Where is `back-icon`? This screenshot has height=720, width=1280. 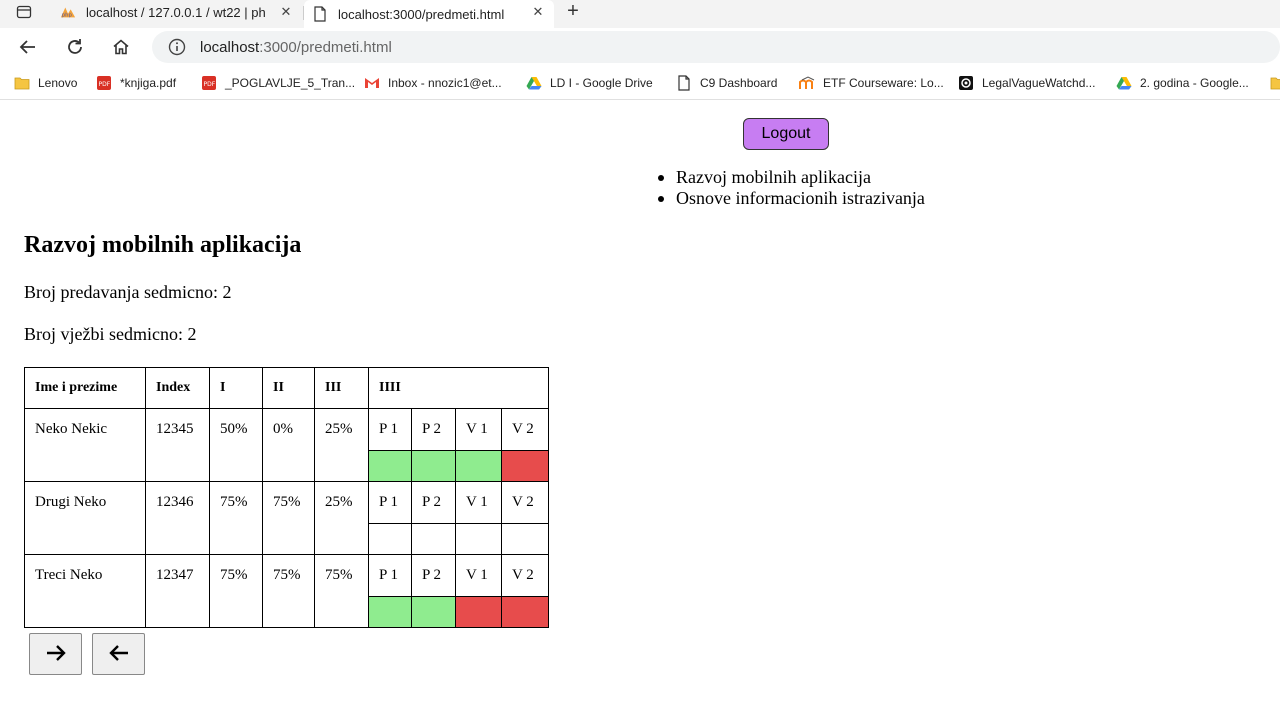 back-icon is located at coordinates (28, 47).